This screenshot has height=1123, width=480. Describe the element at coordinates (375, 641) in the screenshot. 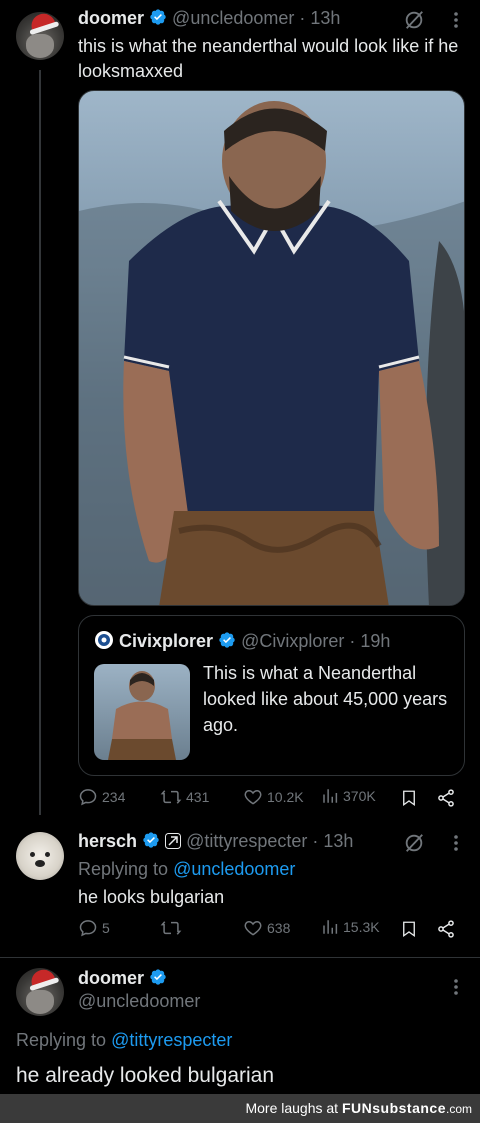

I see `quote-timestamp: 19h` at that location.